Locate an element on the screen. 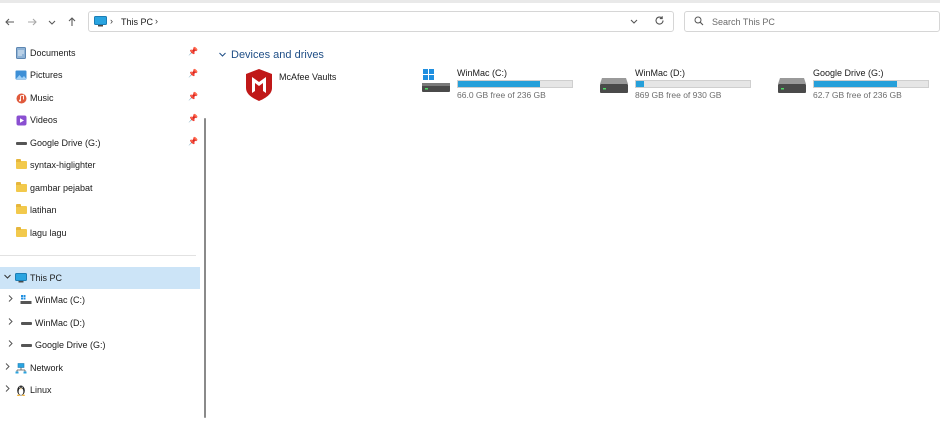 The height and width of the screenshot is (423, 940). up-arrow-icon is located at coordinates (72, 21).